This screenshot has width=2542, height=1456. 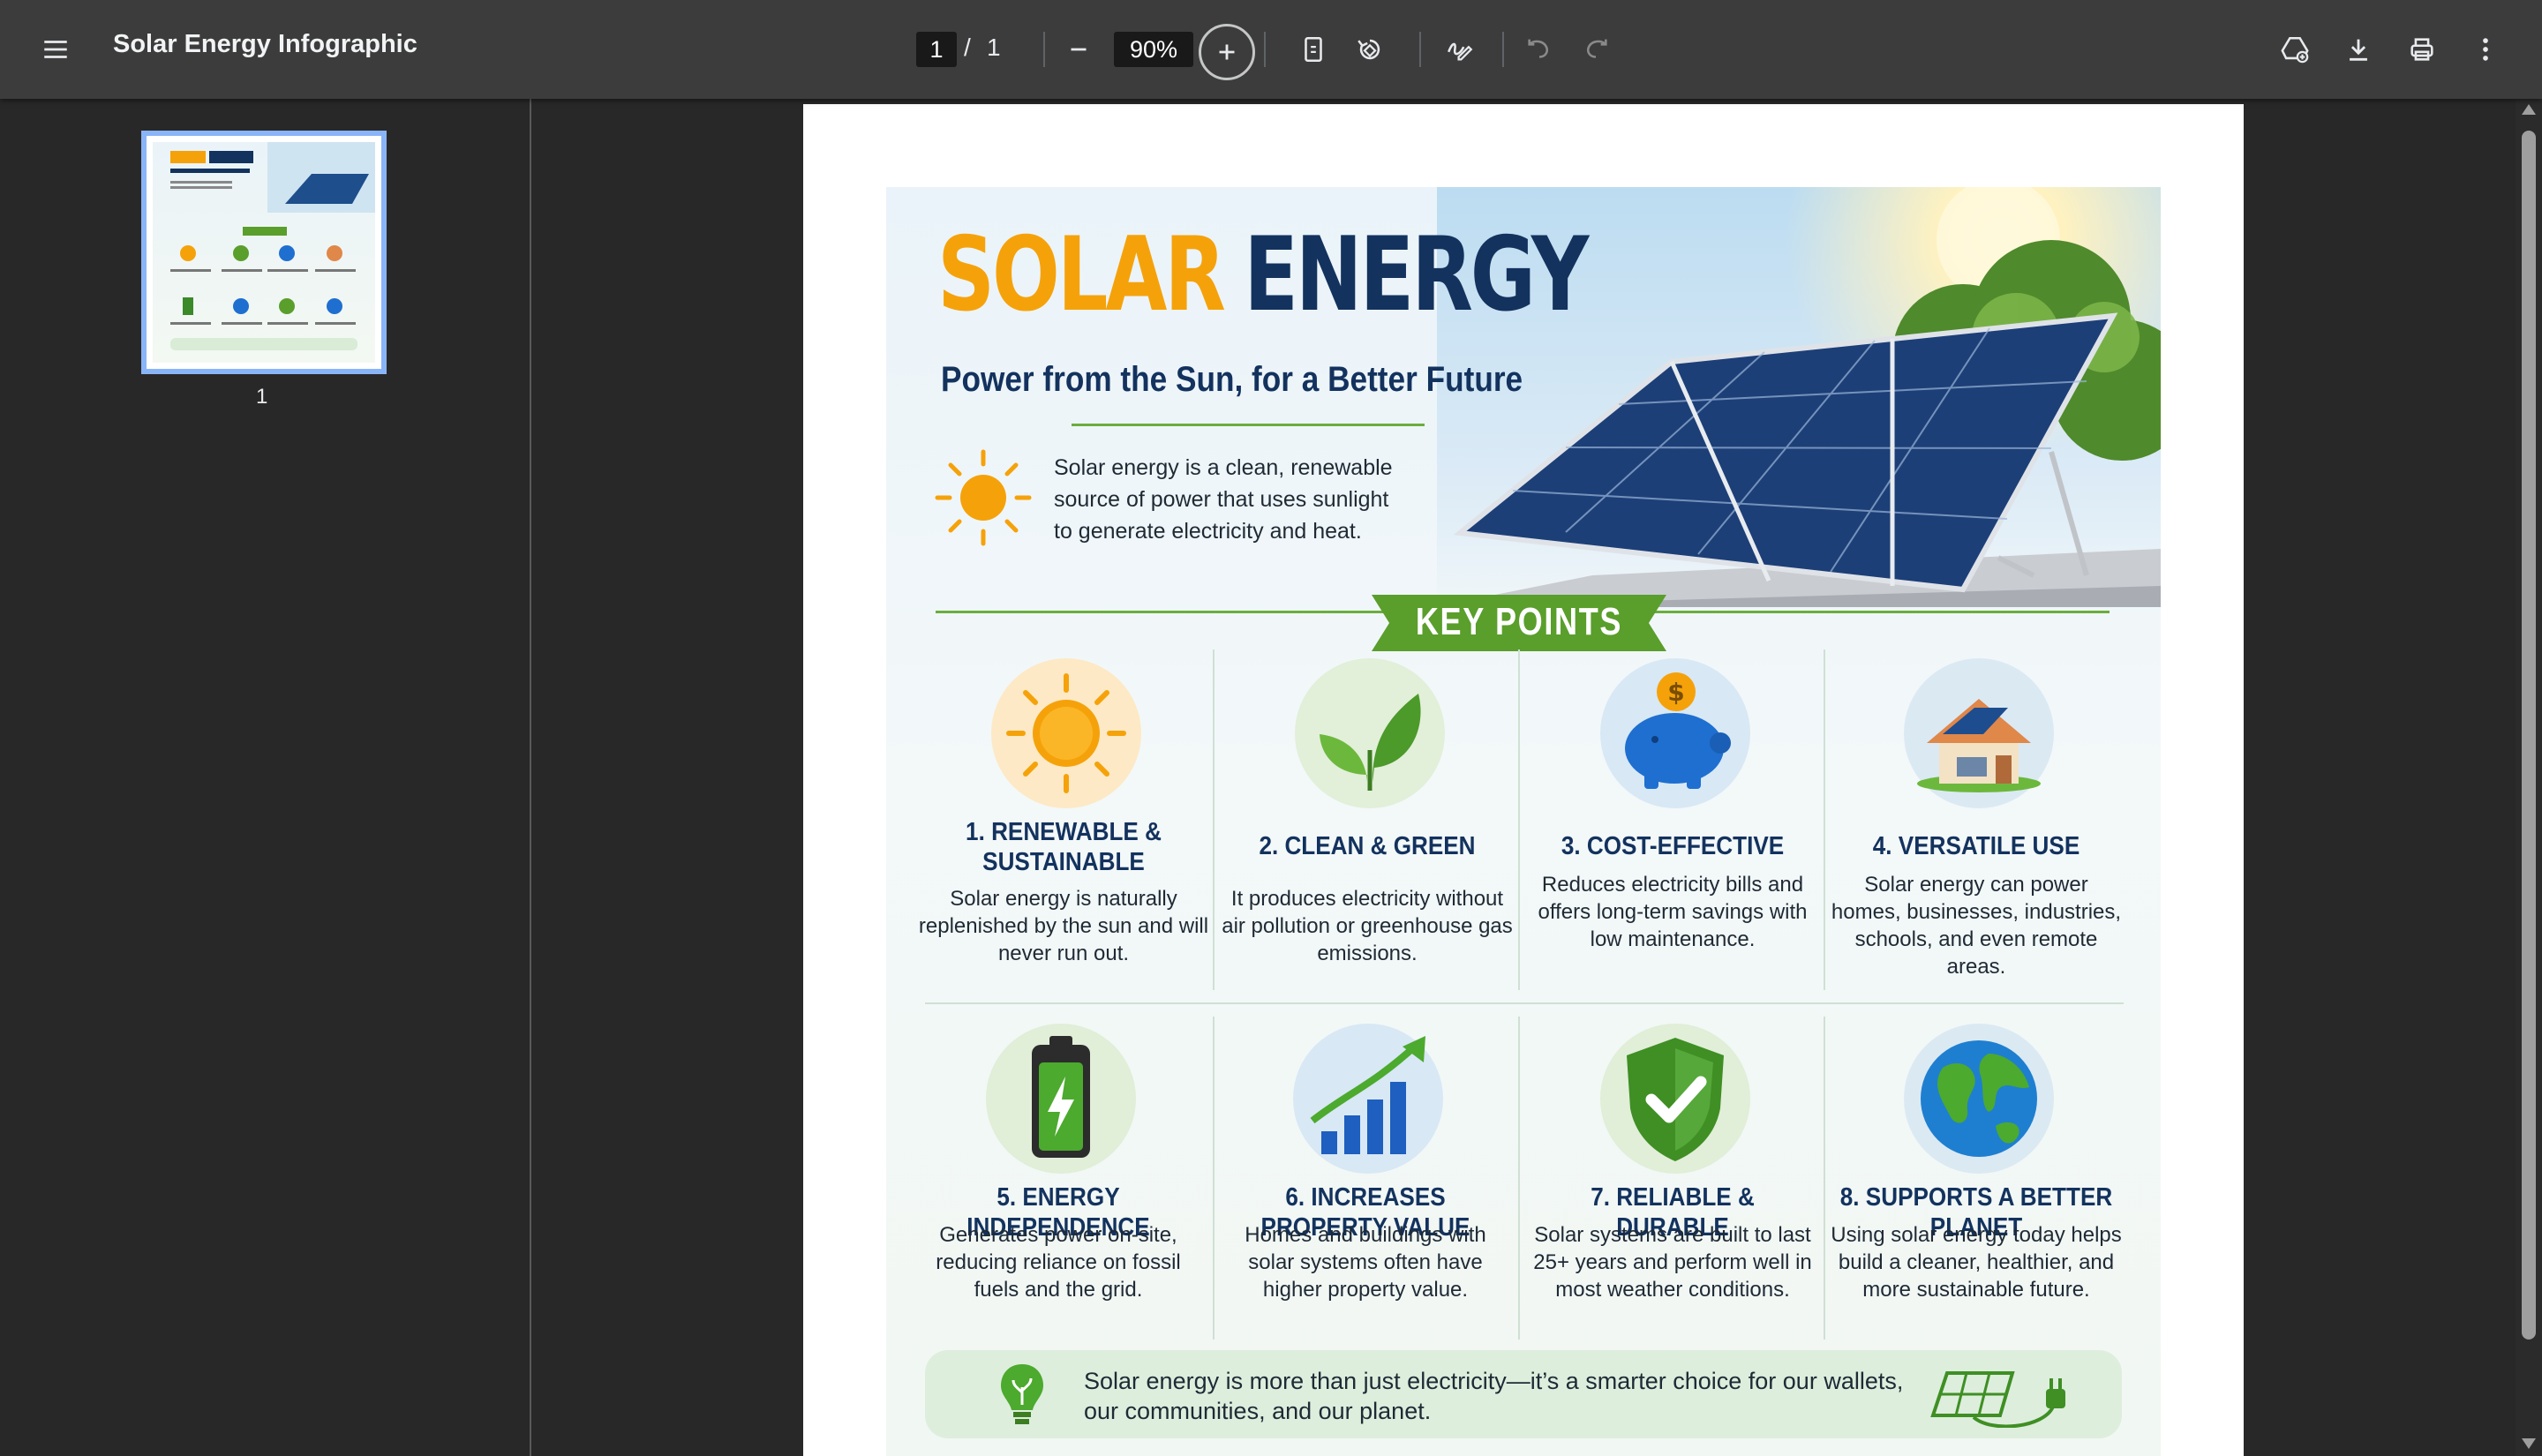 I want to click on more-actions-button, so click(x=2485, y=49).